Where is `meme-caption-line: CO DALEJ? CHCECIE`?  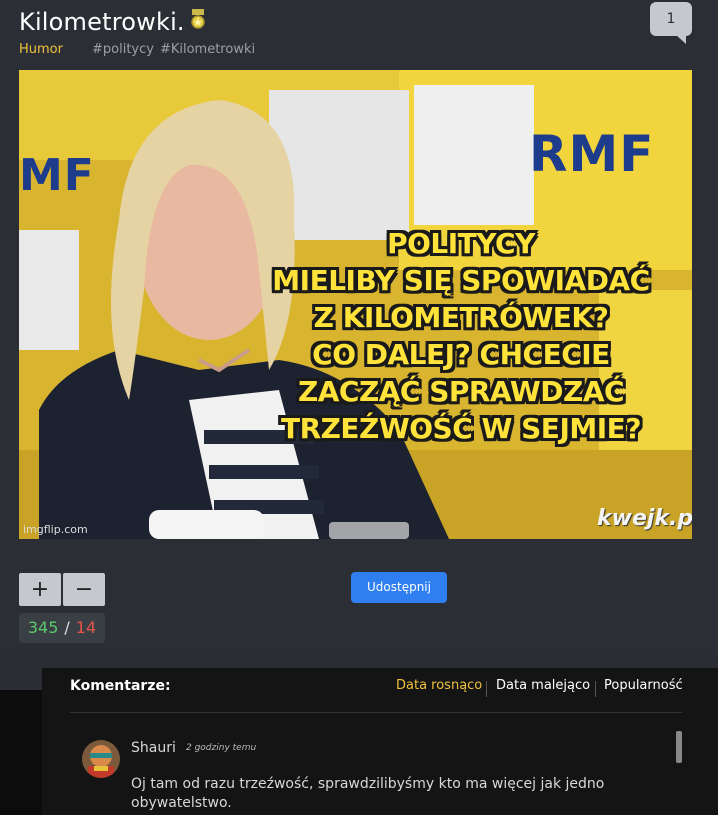
meme-caption-line: CO DALEJ? CHCECIE is located at coordinates (461, 354).